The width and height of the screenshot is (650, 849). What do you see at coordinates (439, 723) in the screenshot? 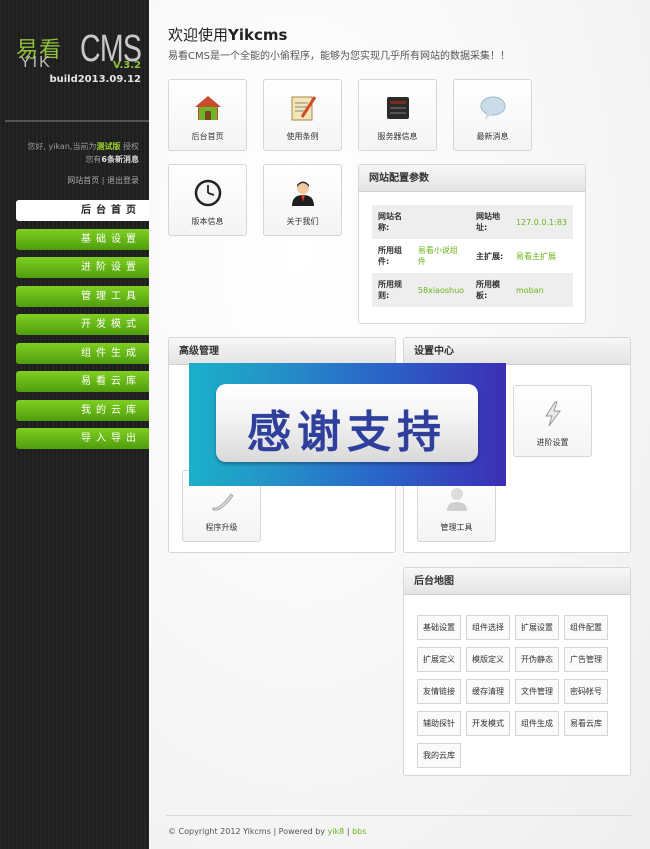
I see `sitemap-item: 辅助探针` at bounding box center [439, 723].